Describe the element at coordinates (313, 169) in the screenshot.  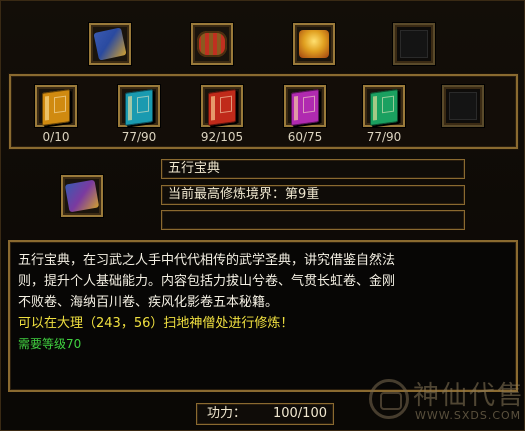
I see `book-name-field: 五行宝典` at that location.